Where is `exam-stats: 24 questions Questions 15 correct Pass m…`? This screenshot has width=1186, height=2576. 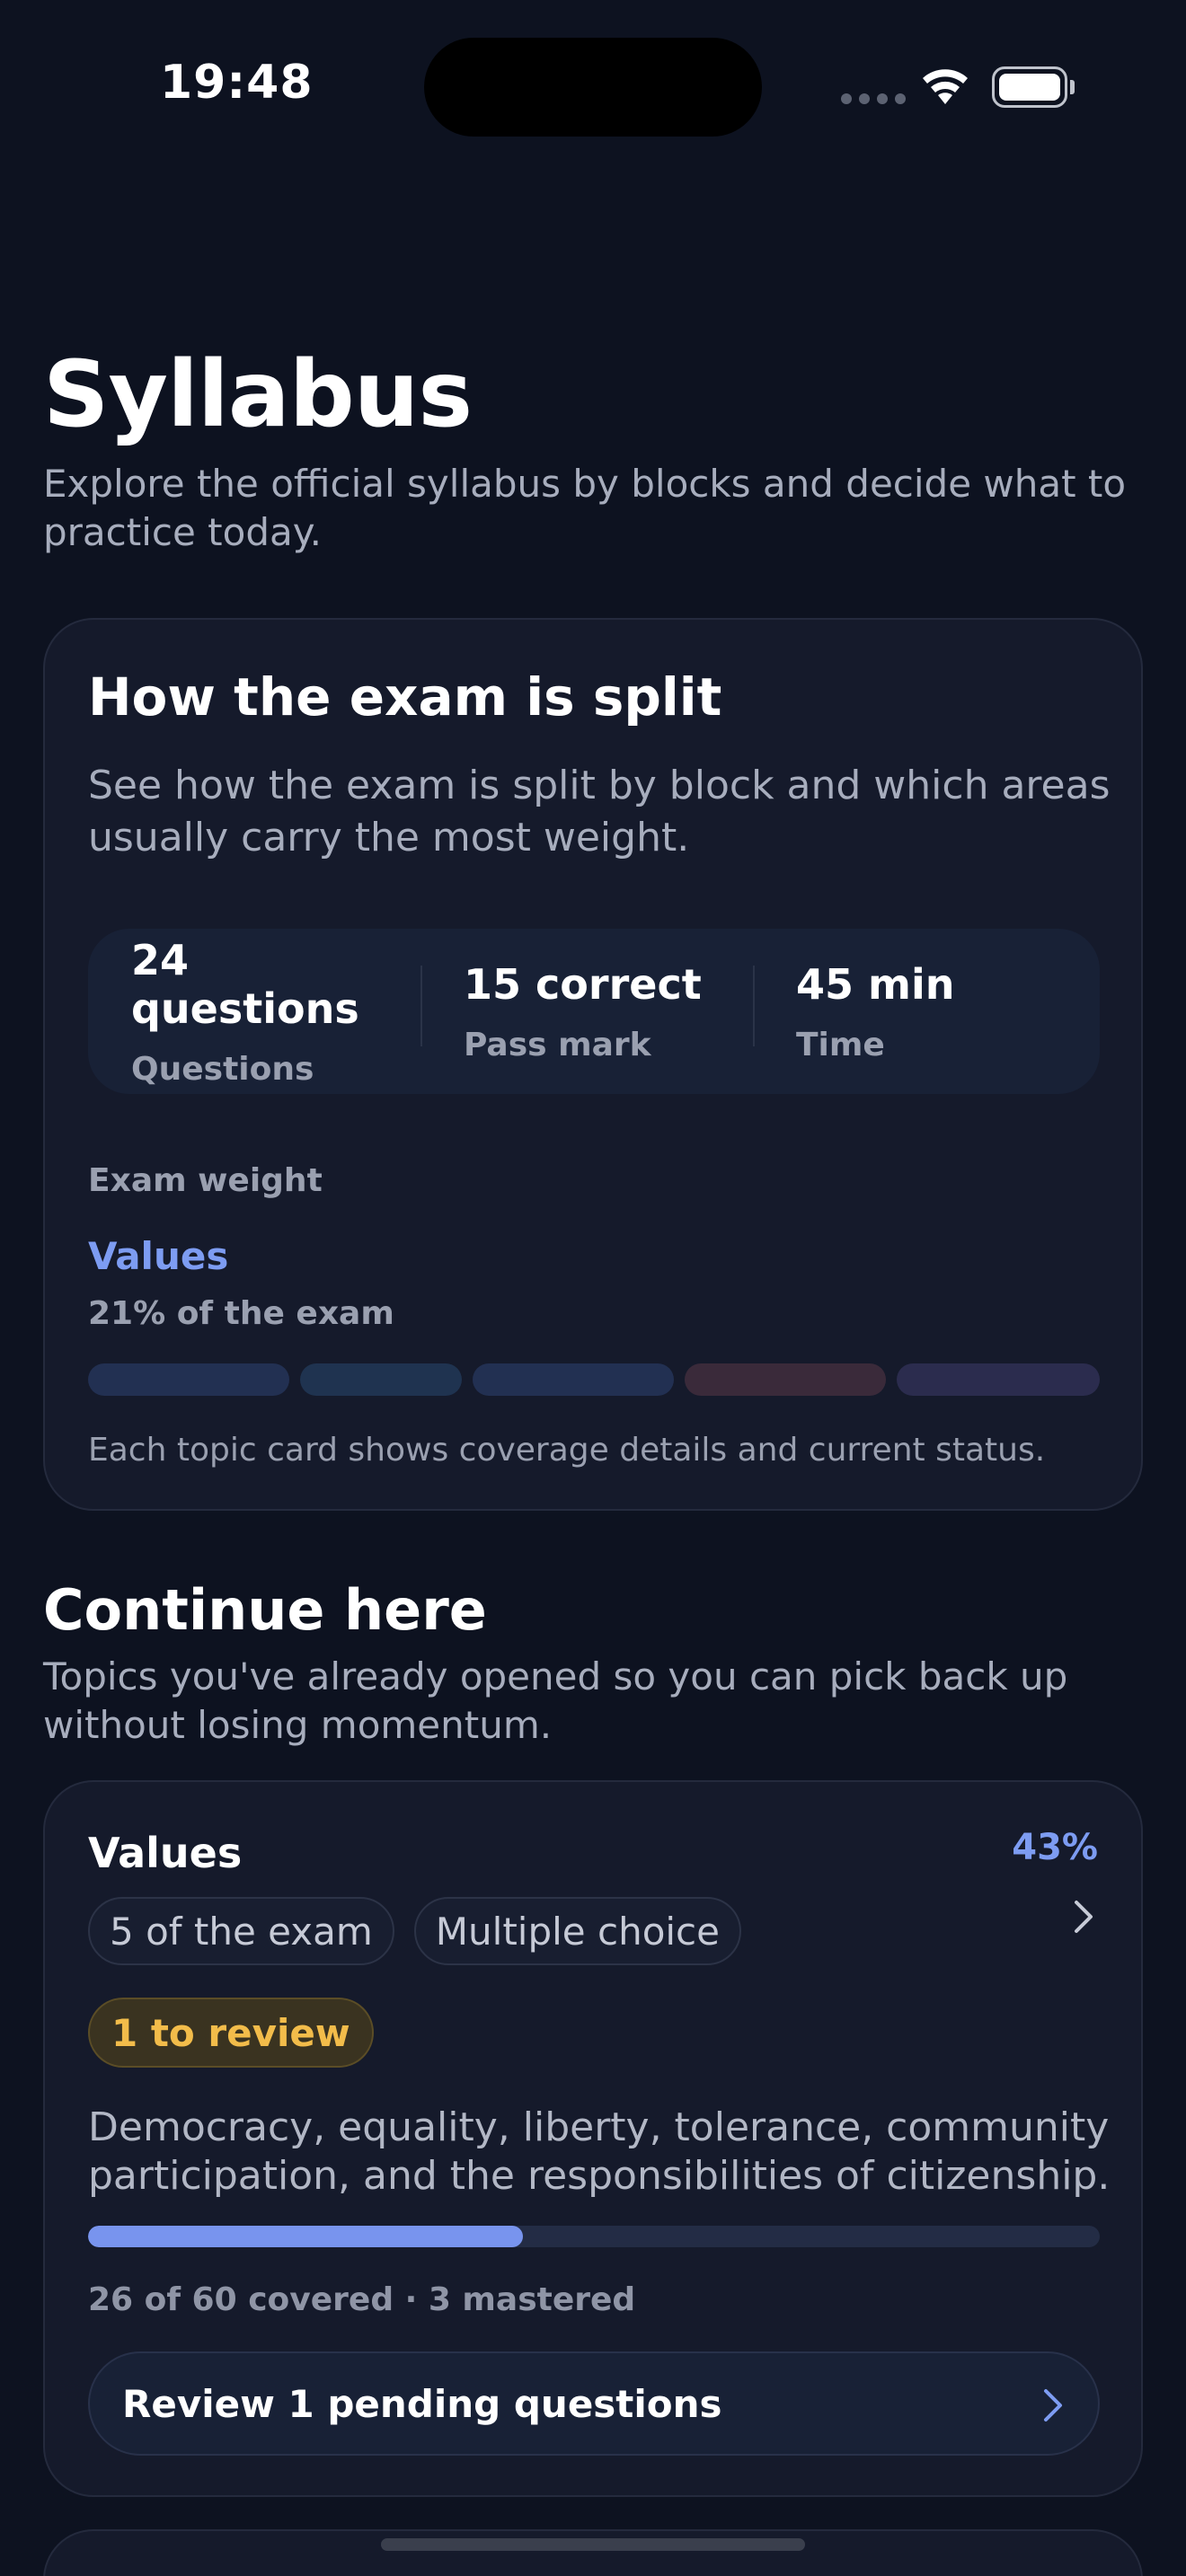 exam-stats: 24 questions Questions 15 correct Pass m… is located at coordinates (594, 1012).